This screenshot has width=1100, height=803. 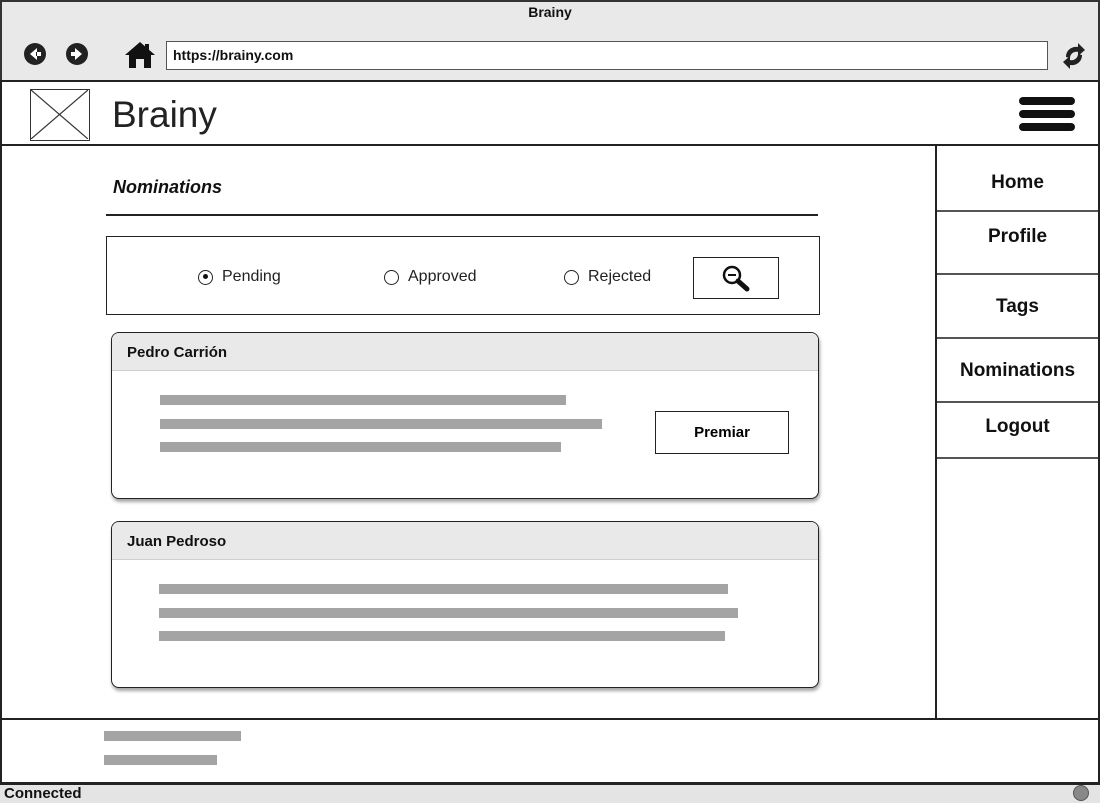 I want to click on page-title: Nominations, so click(x=168, y=187).